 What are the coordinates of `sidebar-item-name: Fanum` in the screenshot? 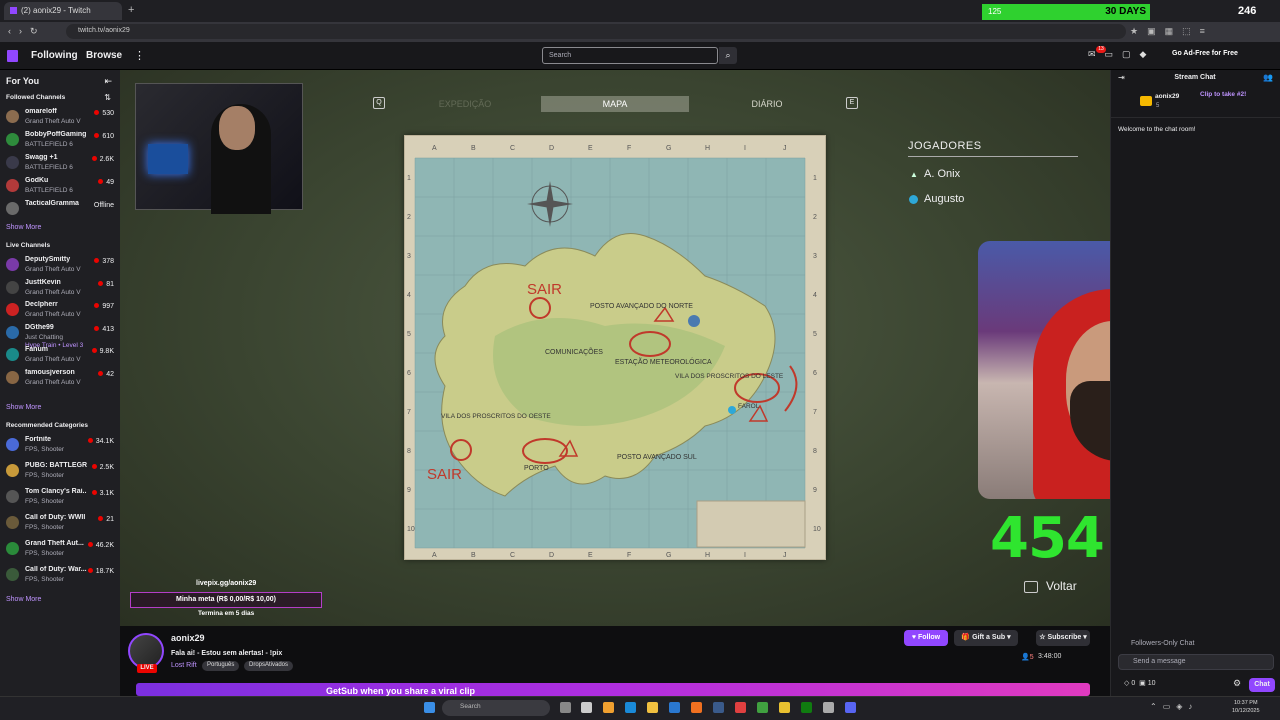 It's located at (36, 349).